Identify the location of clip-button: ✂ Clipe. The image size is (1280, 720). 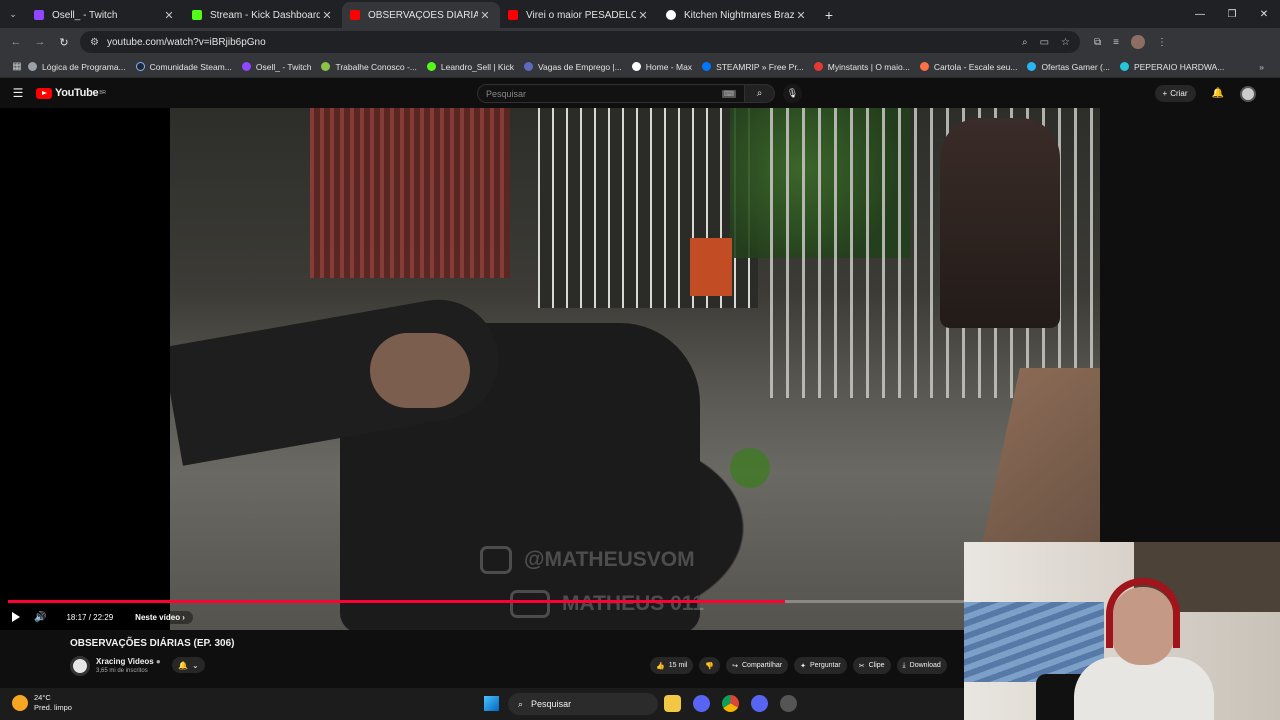
(871, 665).